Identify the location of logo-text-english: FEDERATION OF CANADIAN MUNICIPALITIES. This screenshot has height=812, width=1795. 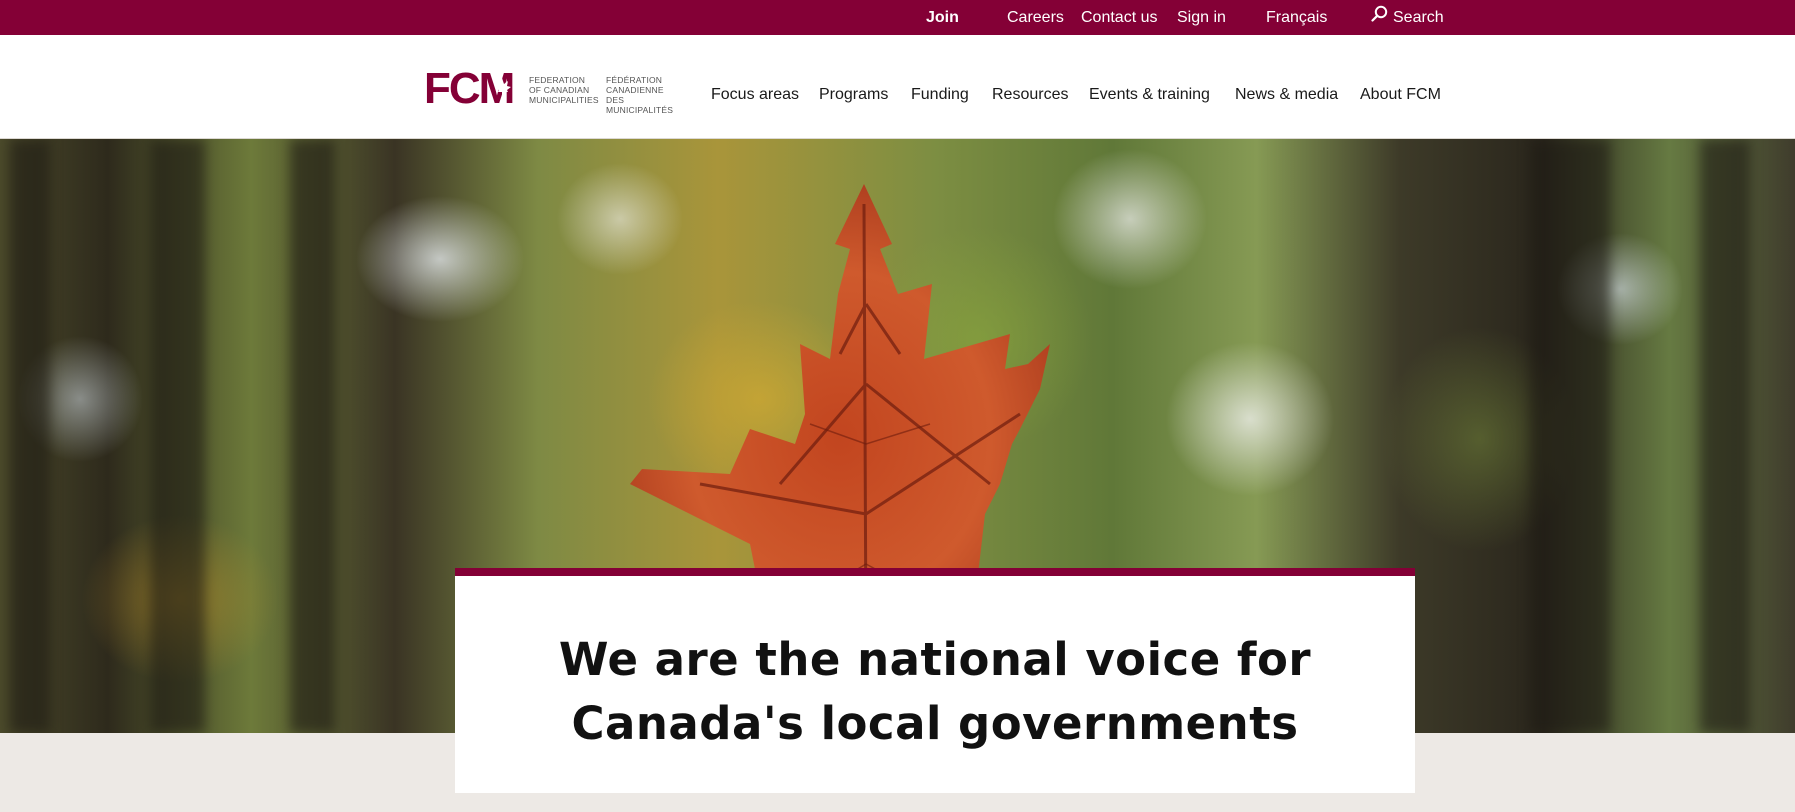
(564, 90).